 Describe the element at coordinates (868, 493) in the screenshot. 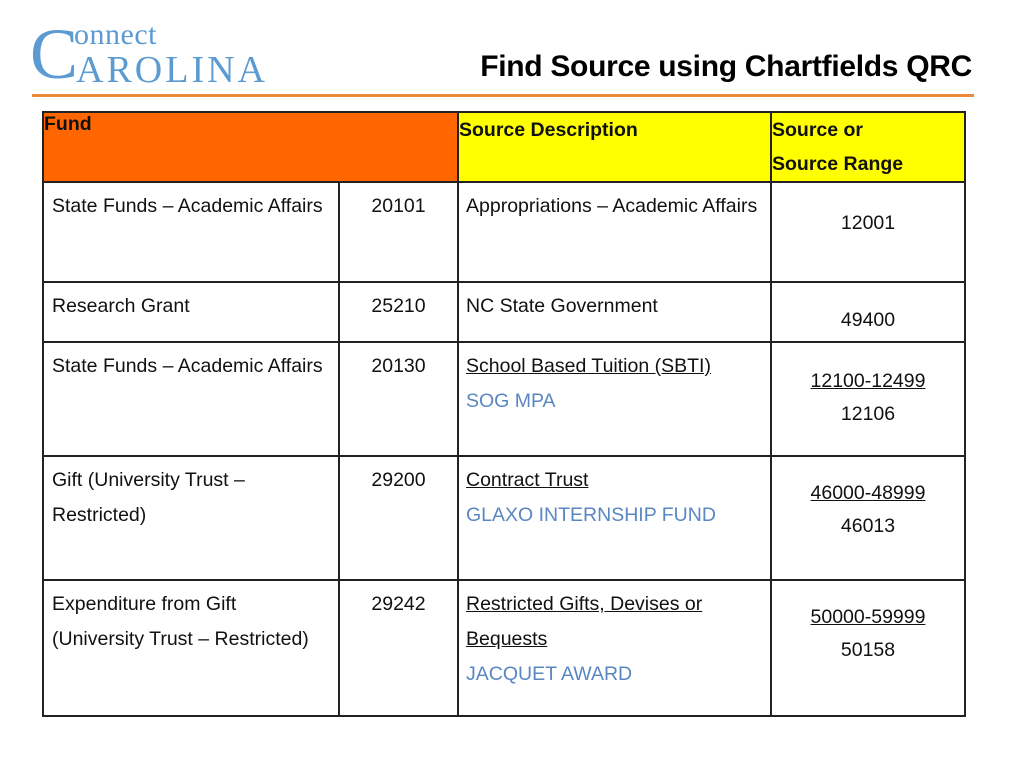

I see `source-range: 46000-48999` at that location.